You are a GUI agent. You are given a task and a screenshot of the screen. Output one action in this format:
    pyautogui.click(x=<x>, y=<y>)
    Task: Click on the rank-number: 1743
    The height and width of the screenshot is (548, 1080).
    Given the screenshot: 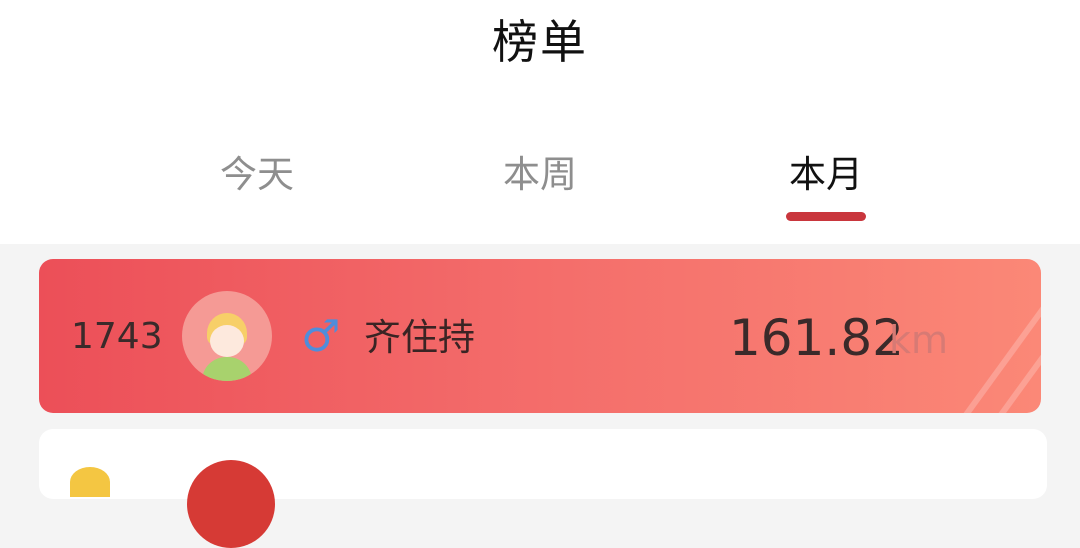 What is the action you would take?
    pyautogui.click(x=117, y=336)
    